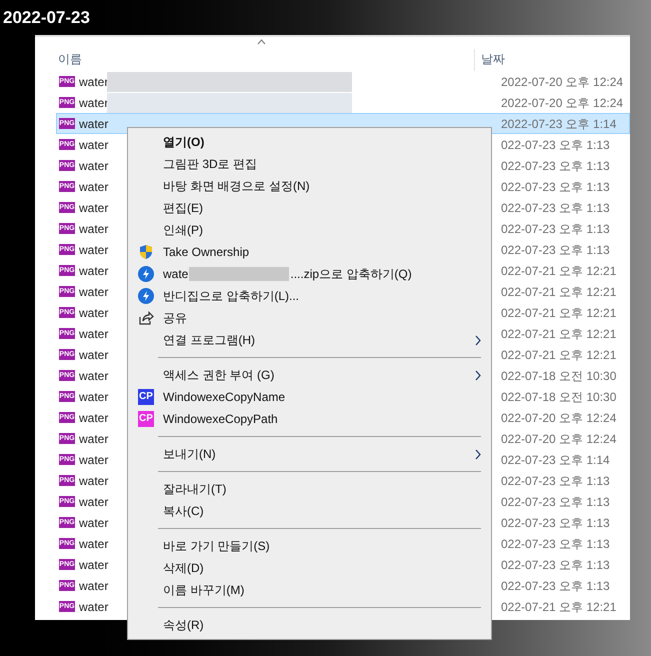  I want to click on page-title: 2022-07-23, so click(46, 18).